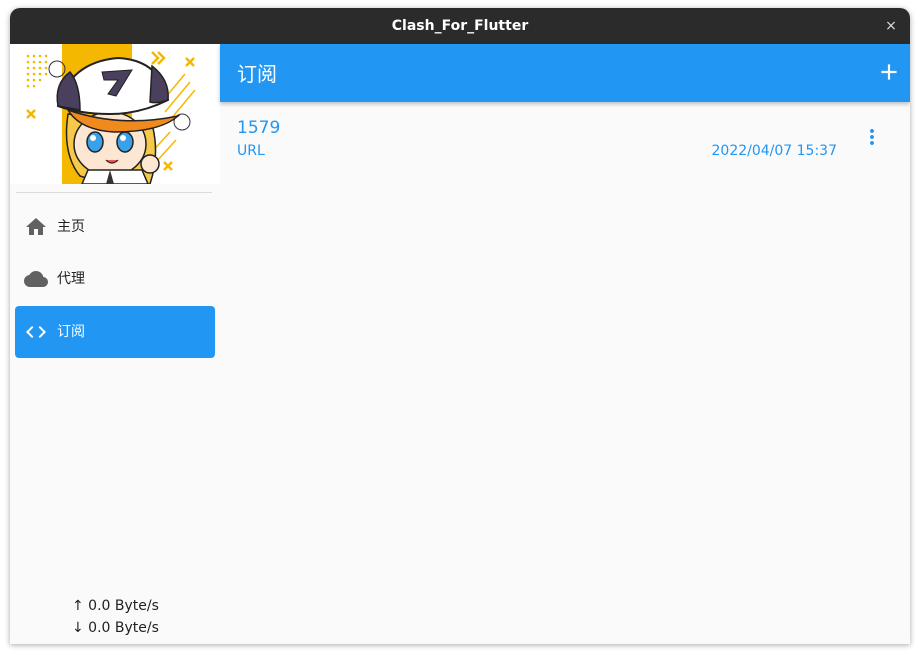  What do you see at coordinates (115, 628) in the screenshot?
I see `download-speed: ↓ 0.0 Byte/s` at bounding box center [115, 628].